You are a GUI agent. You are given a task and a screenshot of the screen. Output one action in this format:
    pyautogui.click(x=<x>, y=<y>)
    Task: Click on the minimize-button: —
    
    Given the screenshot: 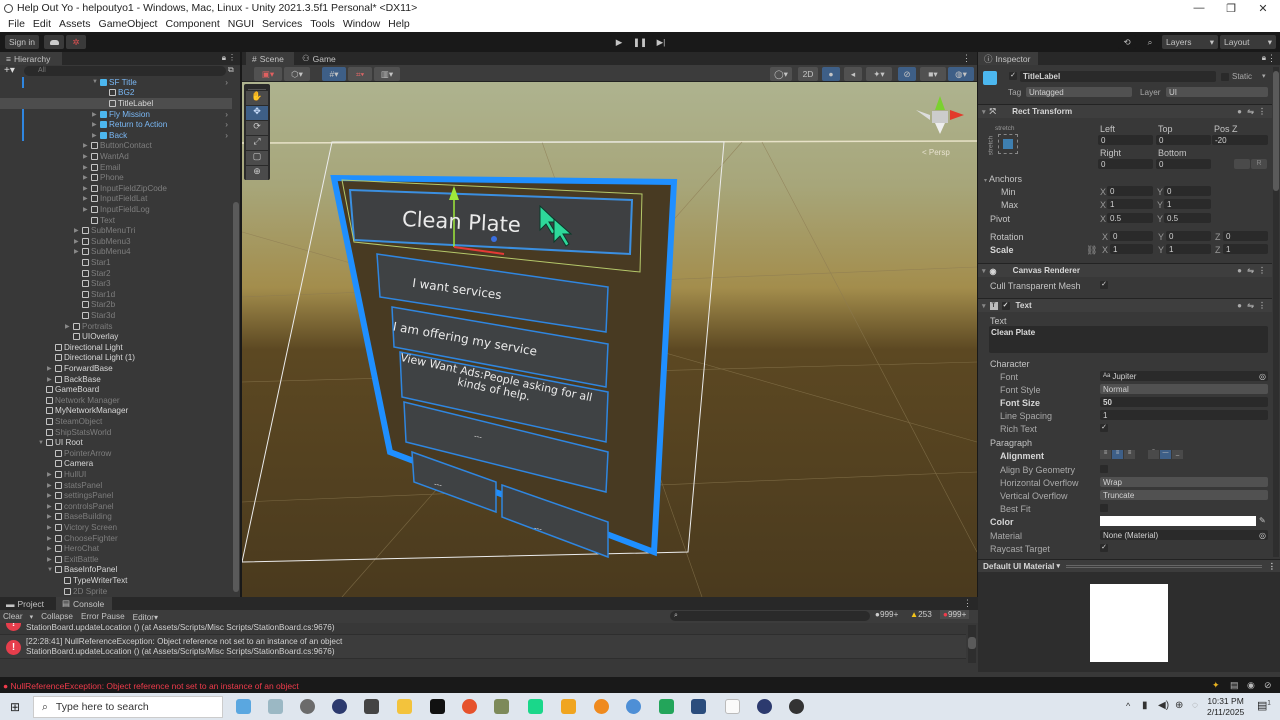 What is the action you would take?
    pyautogui.click(x=1199, y=8)
    